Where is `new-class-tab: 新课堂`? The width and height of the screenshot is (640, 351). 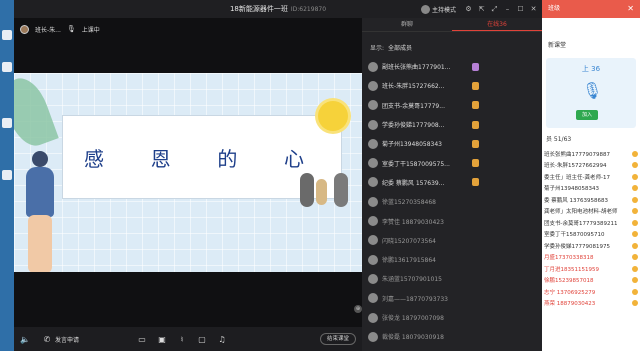
new-class-tab: 新课堂 is located at coordinates (591, 46).